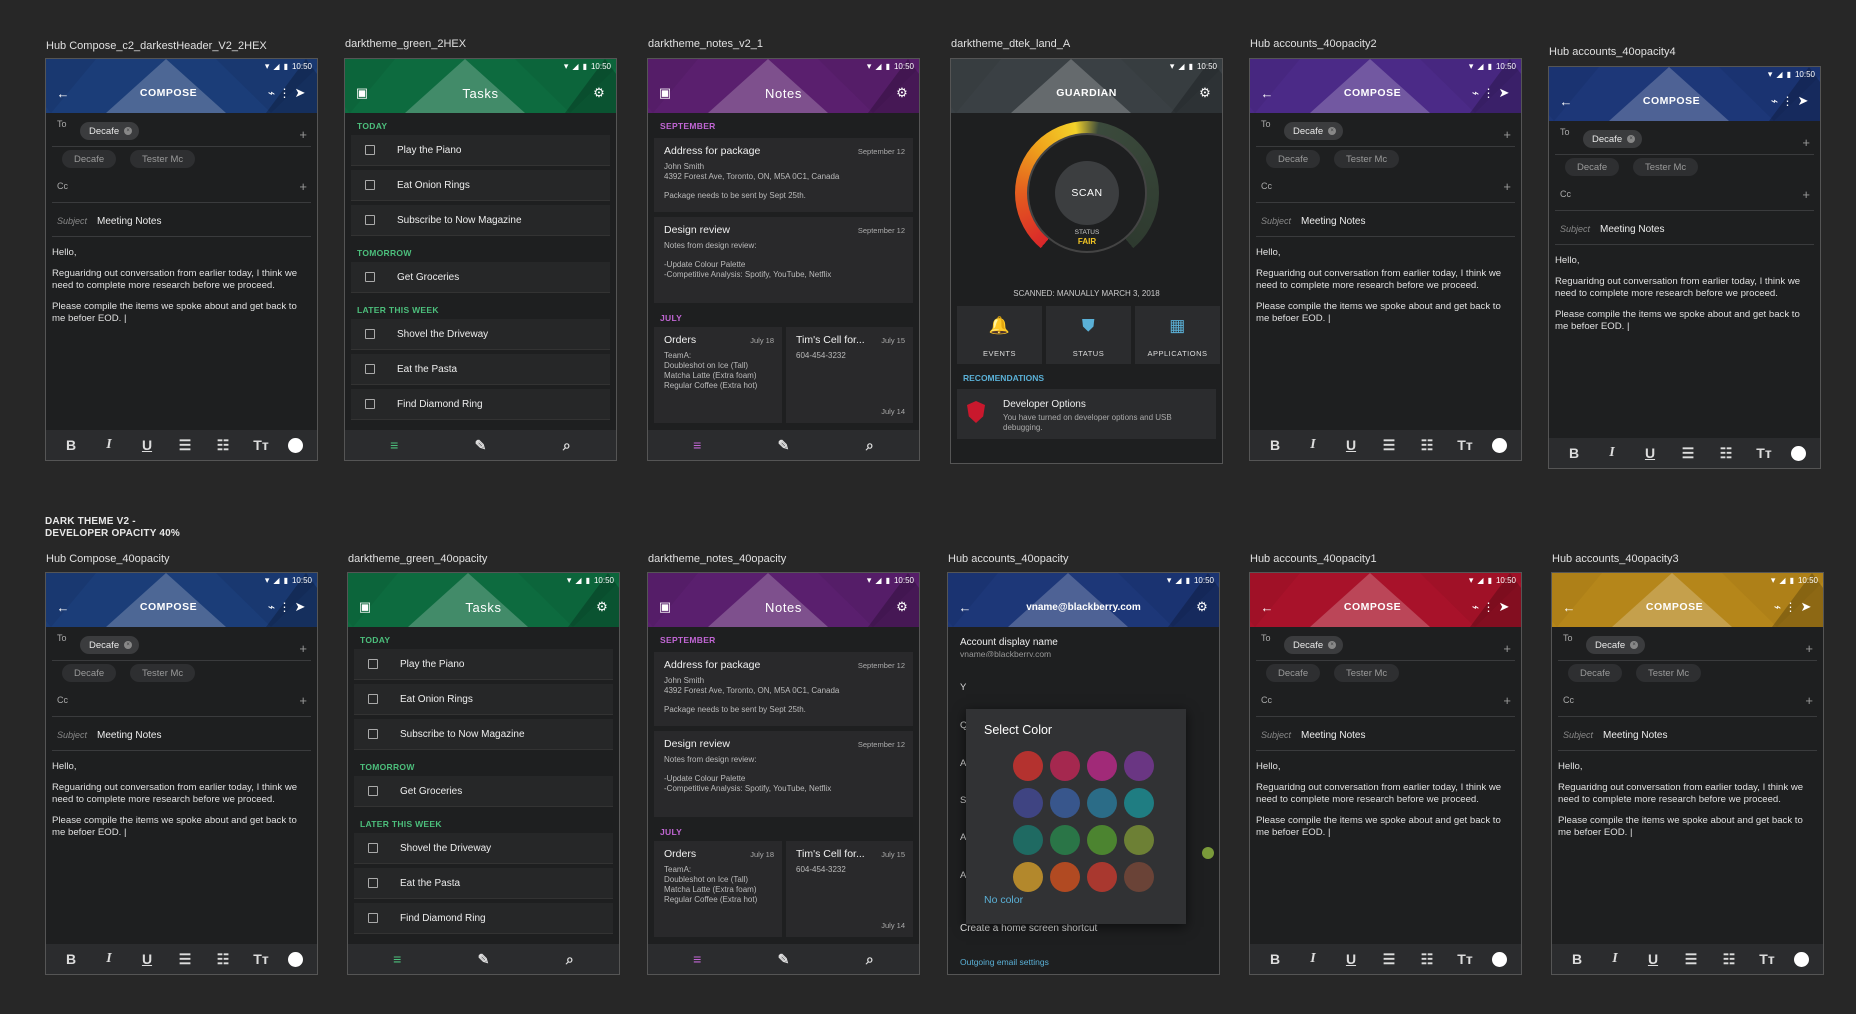 The height and width of the screenshot is (1014, 1856). What do you see at coordinates (483, 848) in the screenshot?
I see `task-item: Shovel the Driveway` at bounding box center [483, 848].